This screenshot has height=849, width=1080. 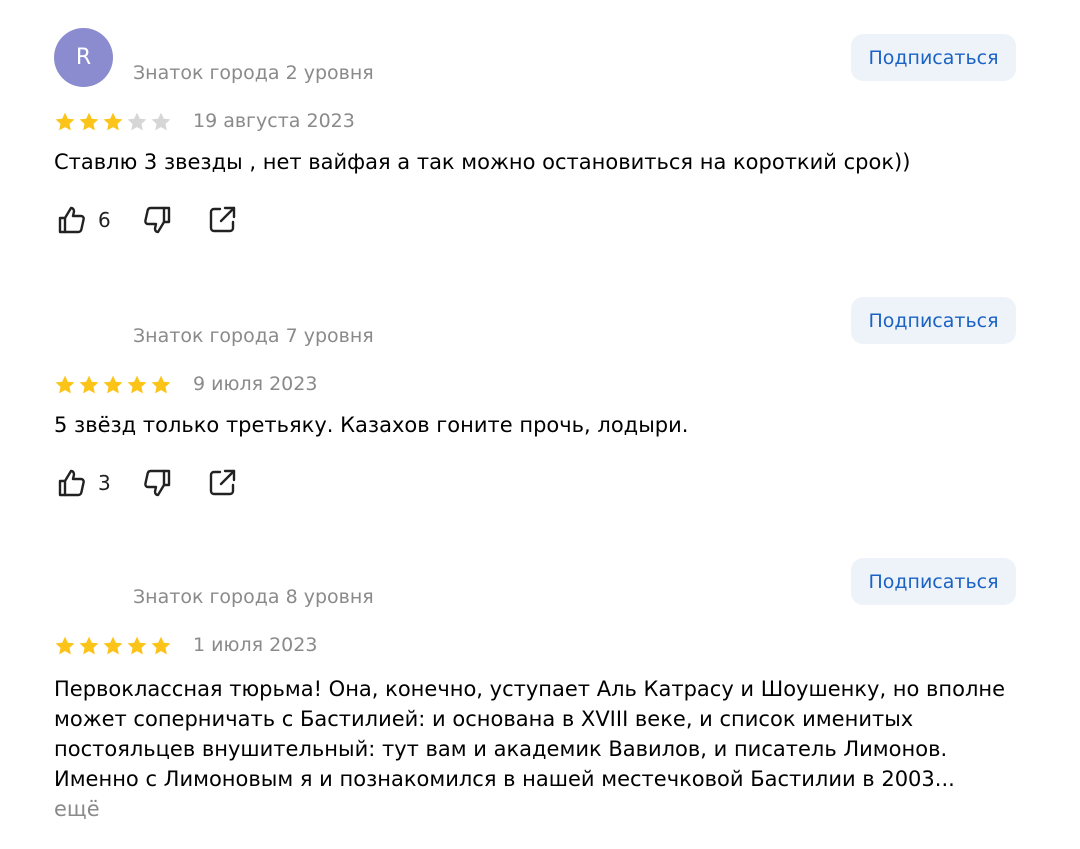 What do you see at coordinates (255, 645) in the screenshot?
I see `review-date: 1 июля 2023` at bounding box center [255, 645].